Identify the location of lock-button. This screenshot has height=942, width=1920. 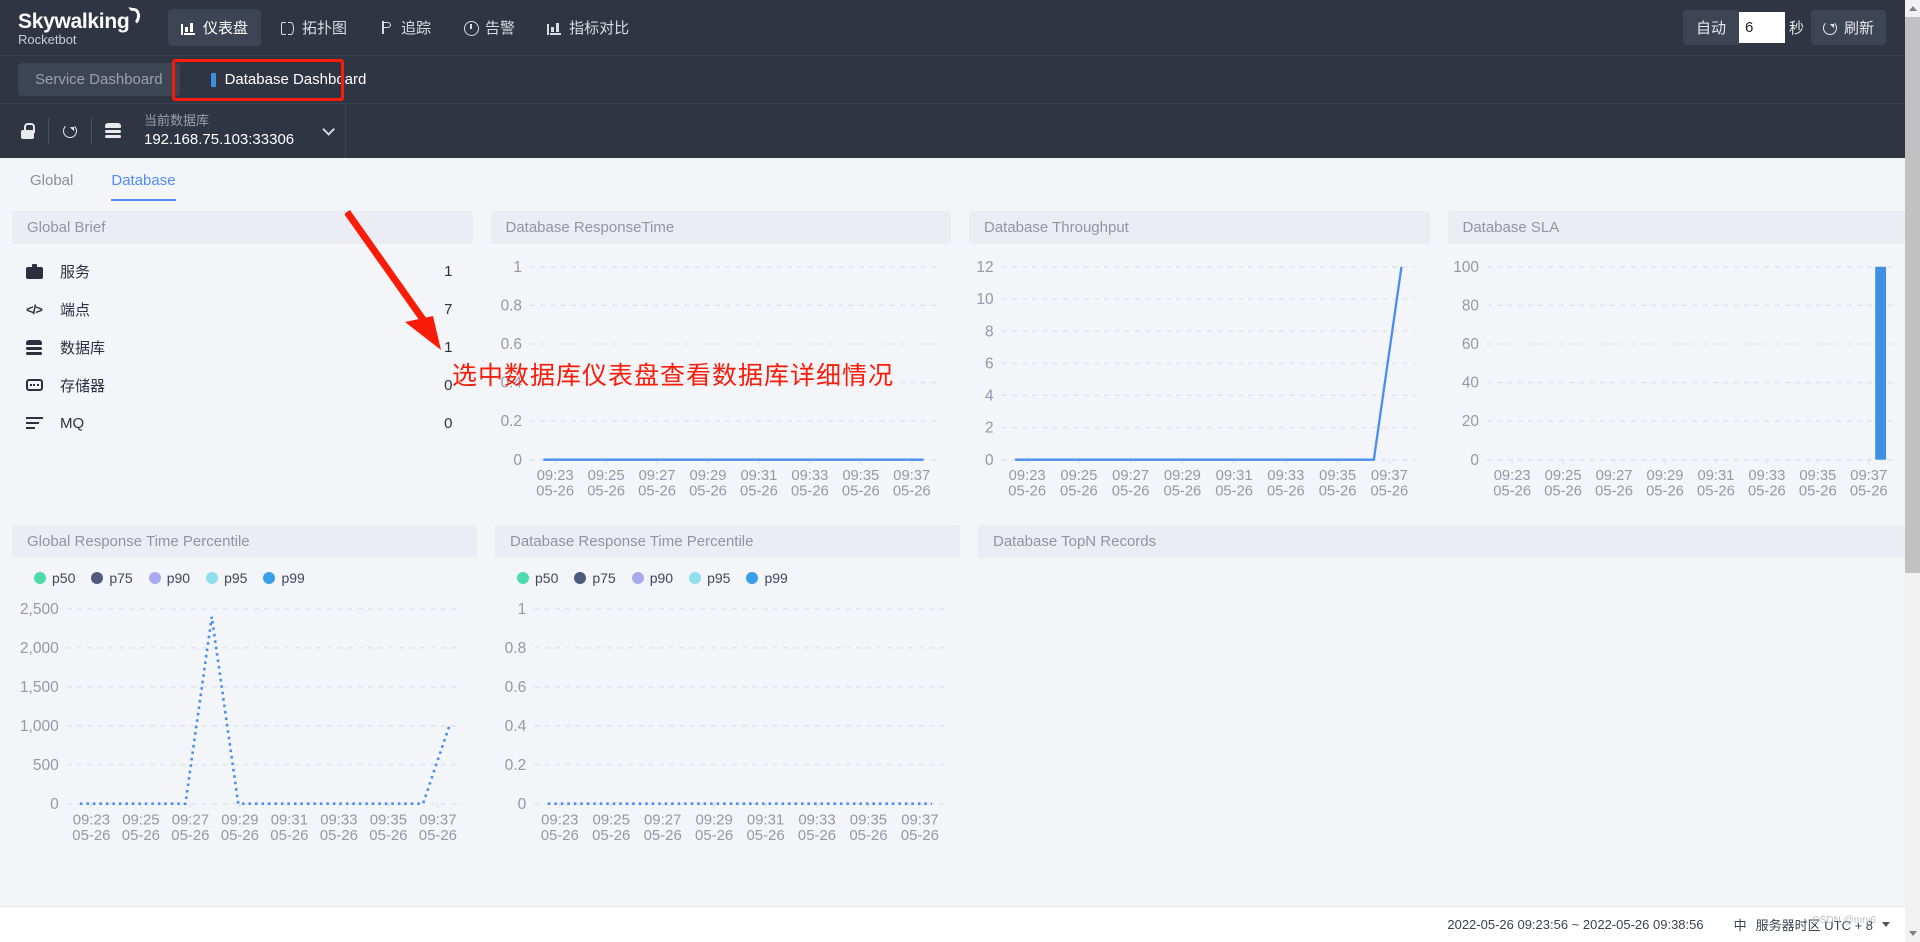
(27, 131).